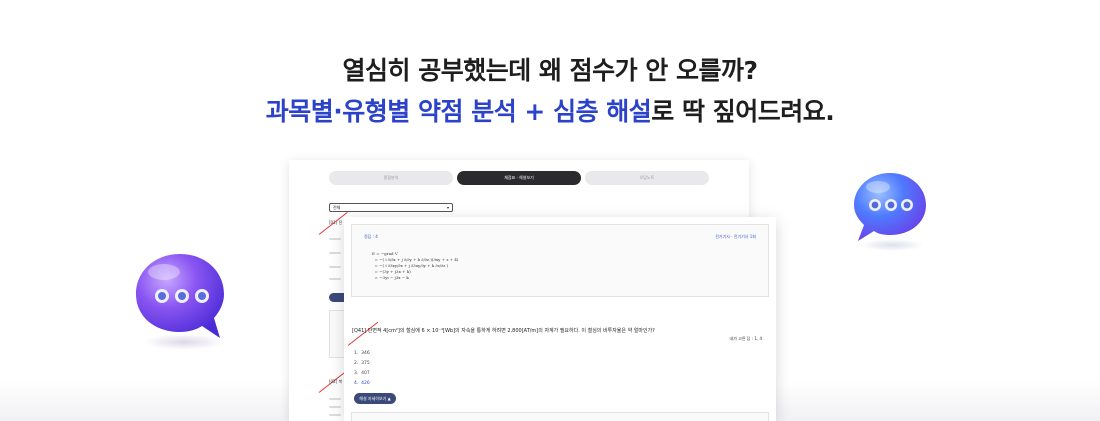  Describe the element at coordinates (391, 207) in the screenshot. I see `filter-select: 전체 ▾` at that location.